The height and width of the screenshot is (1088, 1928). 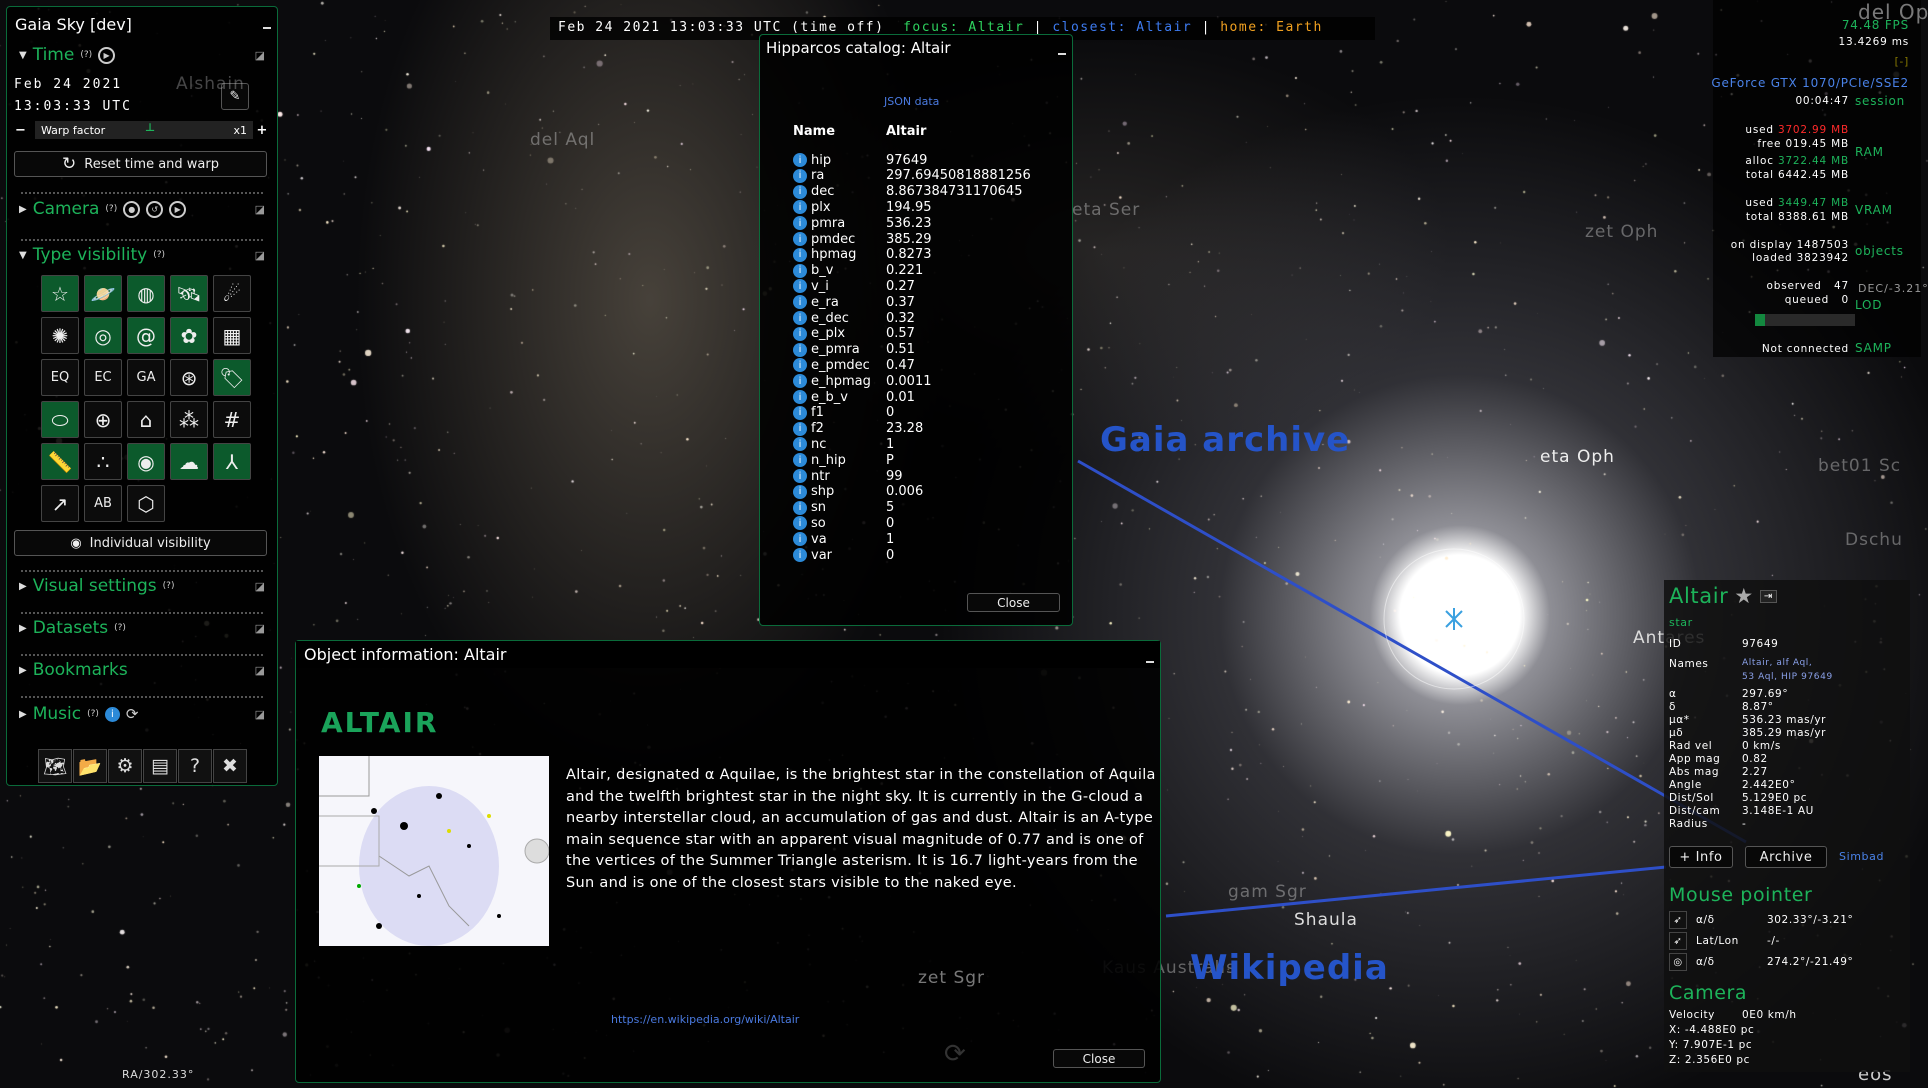 What do you see at coordinates (1621, 232) in the screenshot?
I see `sky-label: zet Oph` at bounding box center [1621, 232].